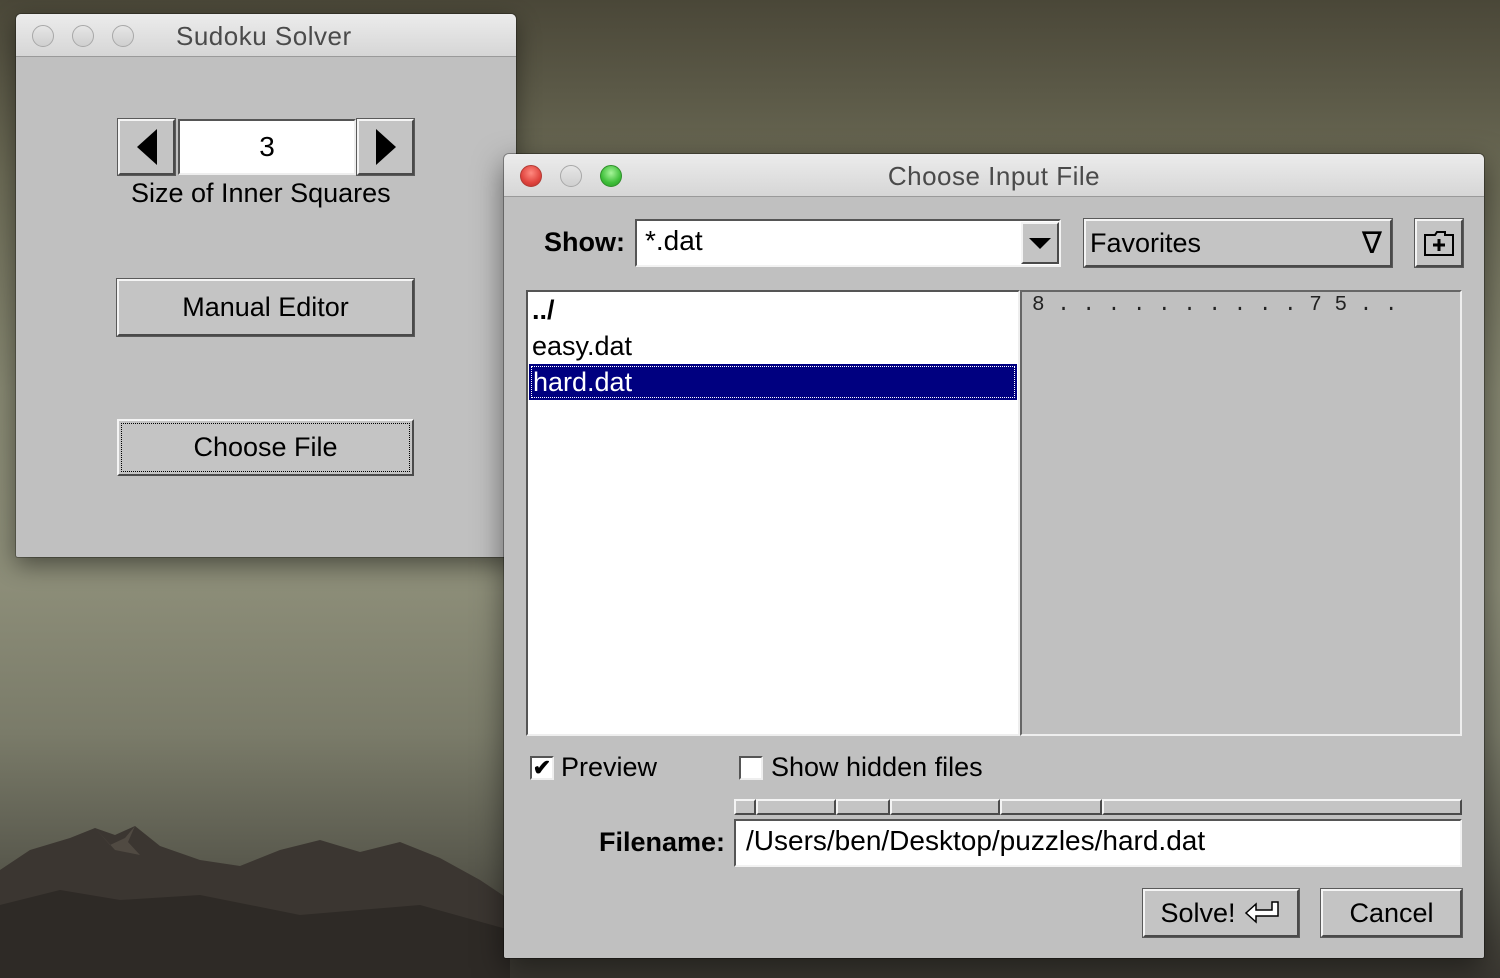 The height and width of the screenshot is (978, 1500). What do you see at coordinates (1391, 913) in the screenshot?
I see `cancel-button: Cancel` at bounding box center [1391, 913].